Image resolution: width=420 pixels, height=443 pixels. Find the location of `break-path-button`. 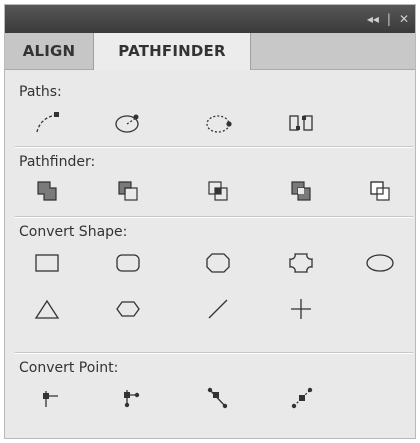

break-path-button is located at coordinates (301, 123).